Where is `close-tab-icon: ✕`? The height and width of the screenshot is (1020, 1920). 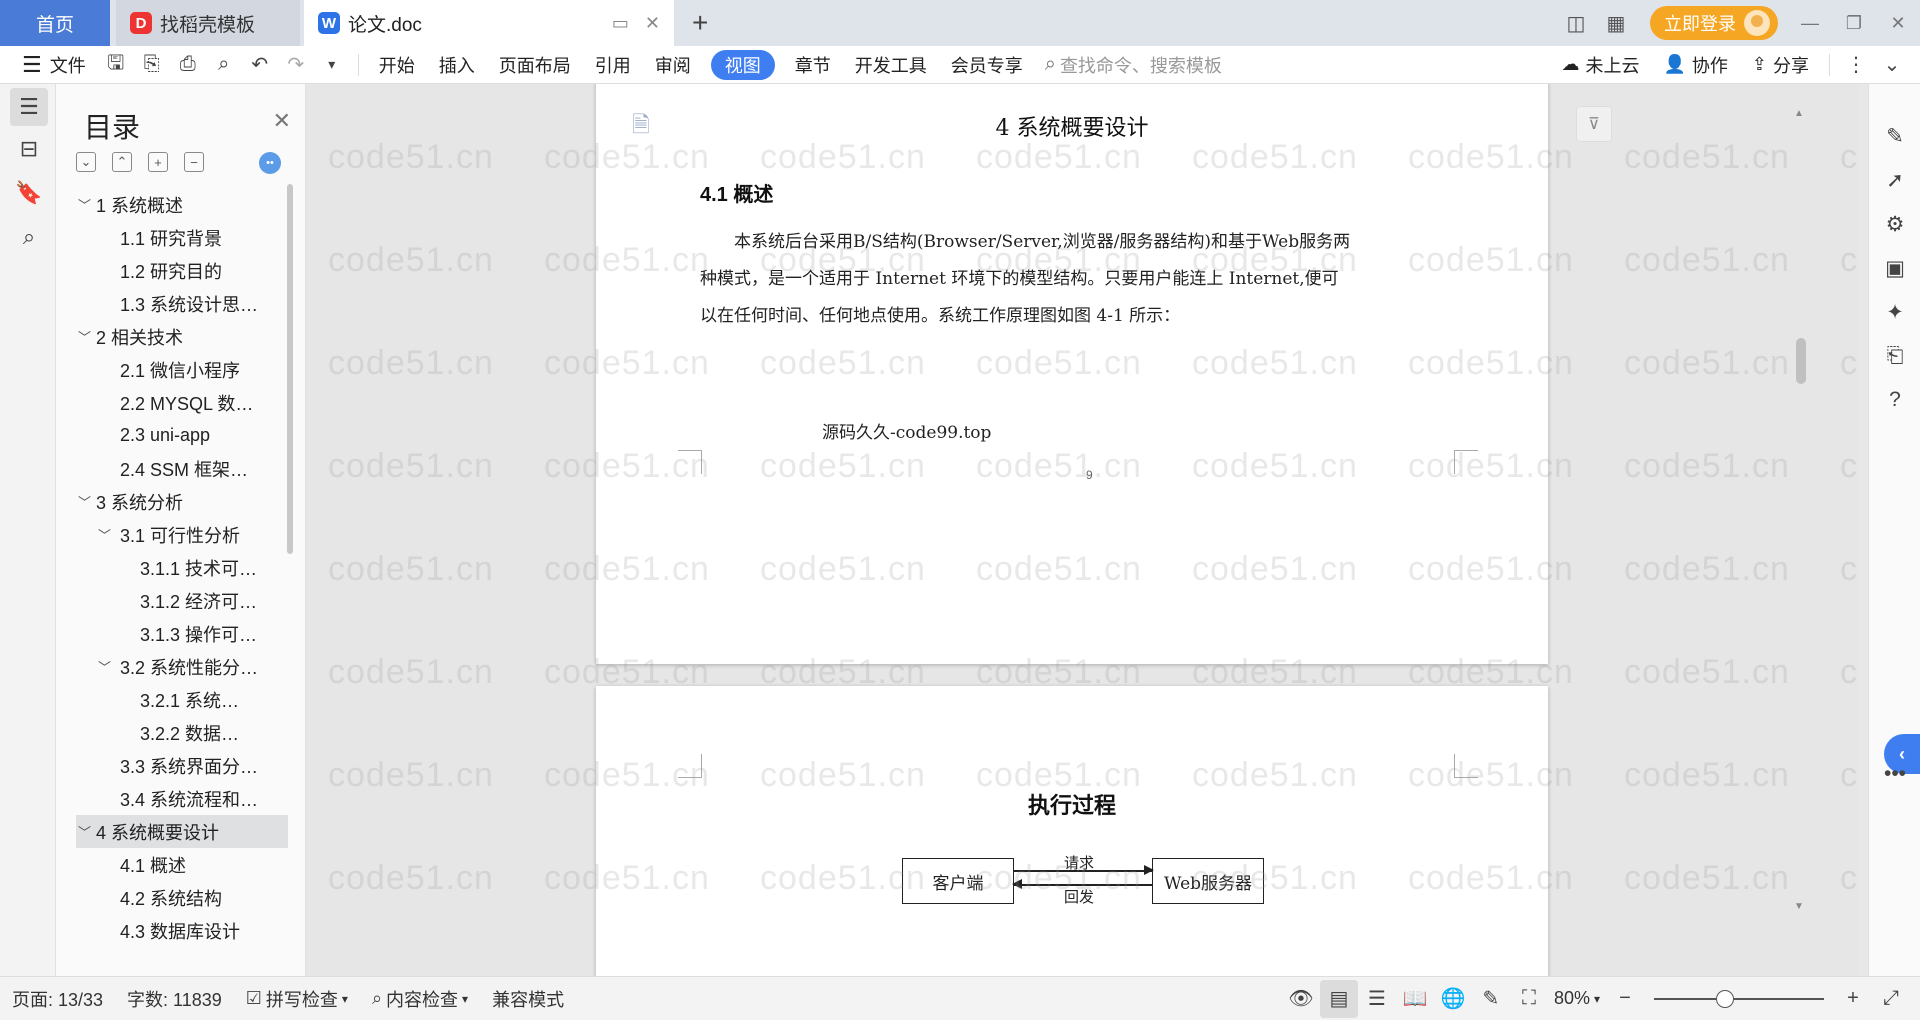
close-tab-icon: ✕ is located at coordinates (652, 23).